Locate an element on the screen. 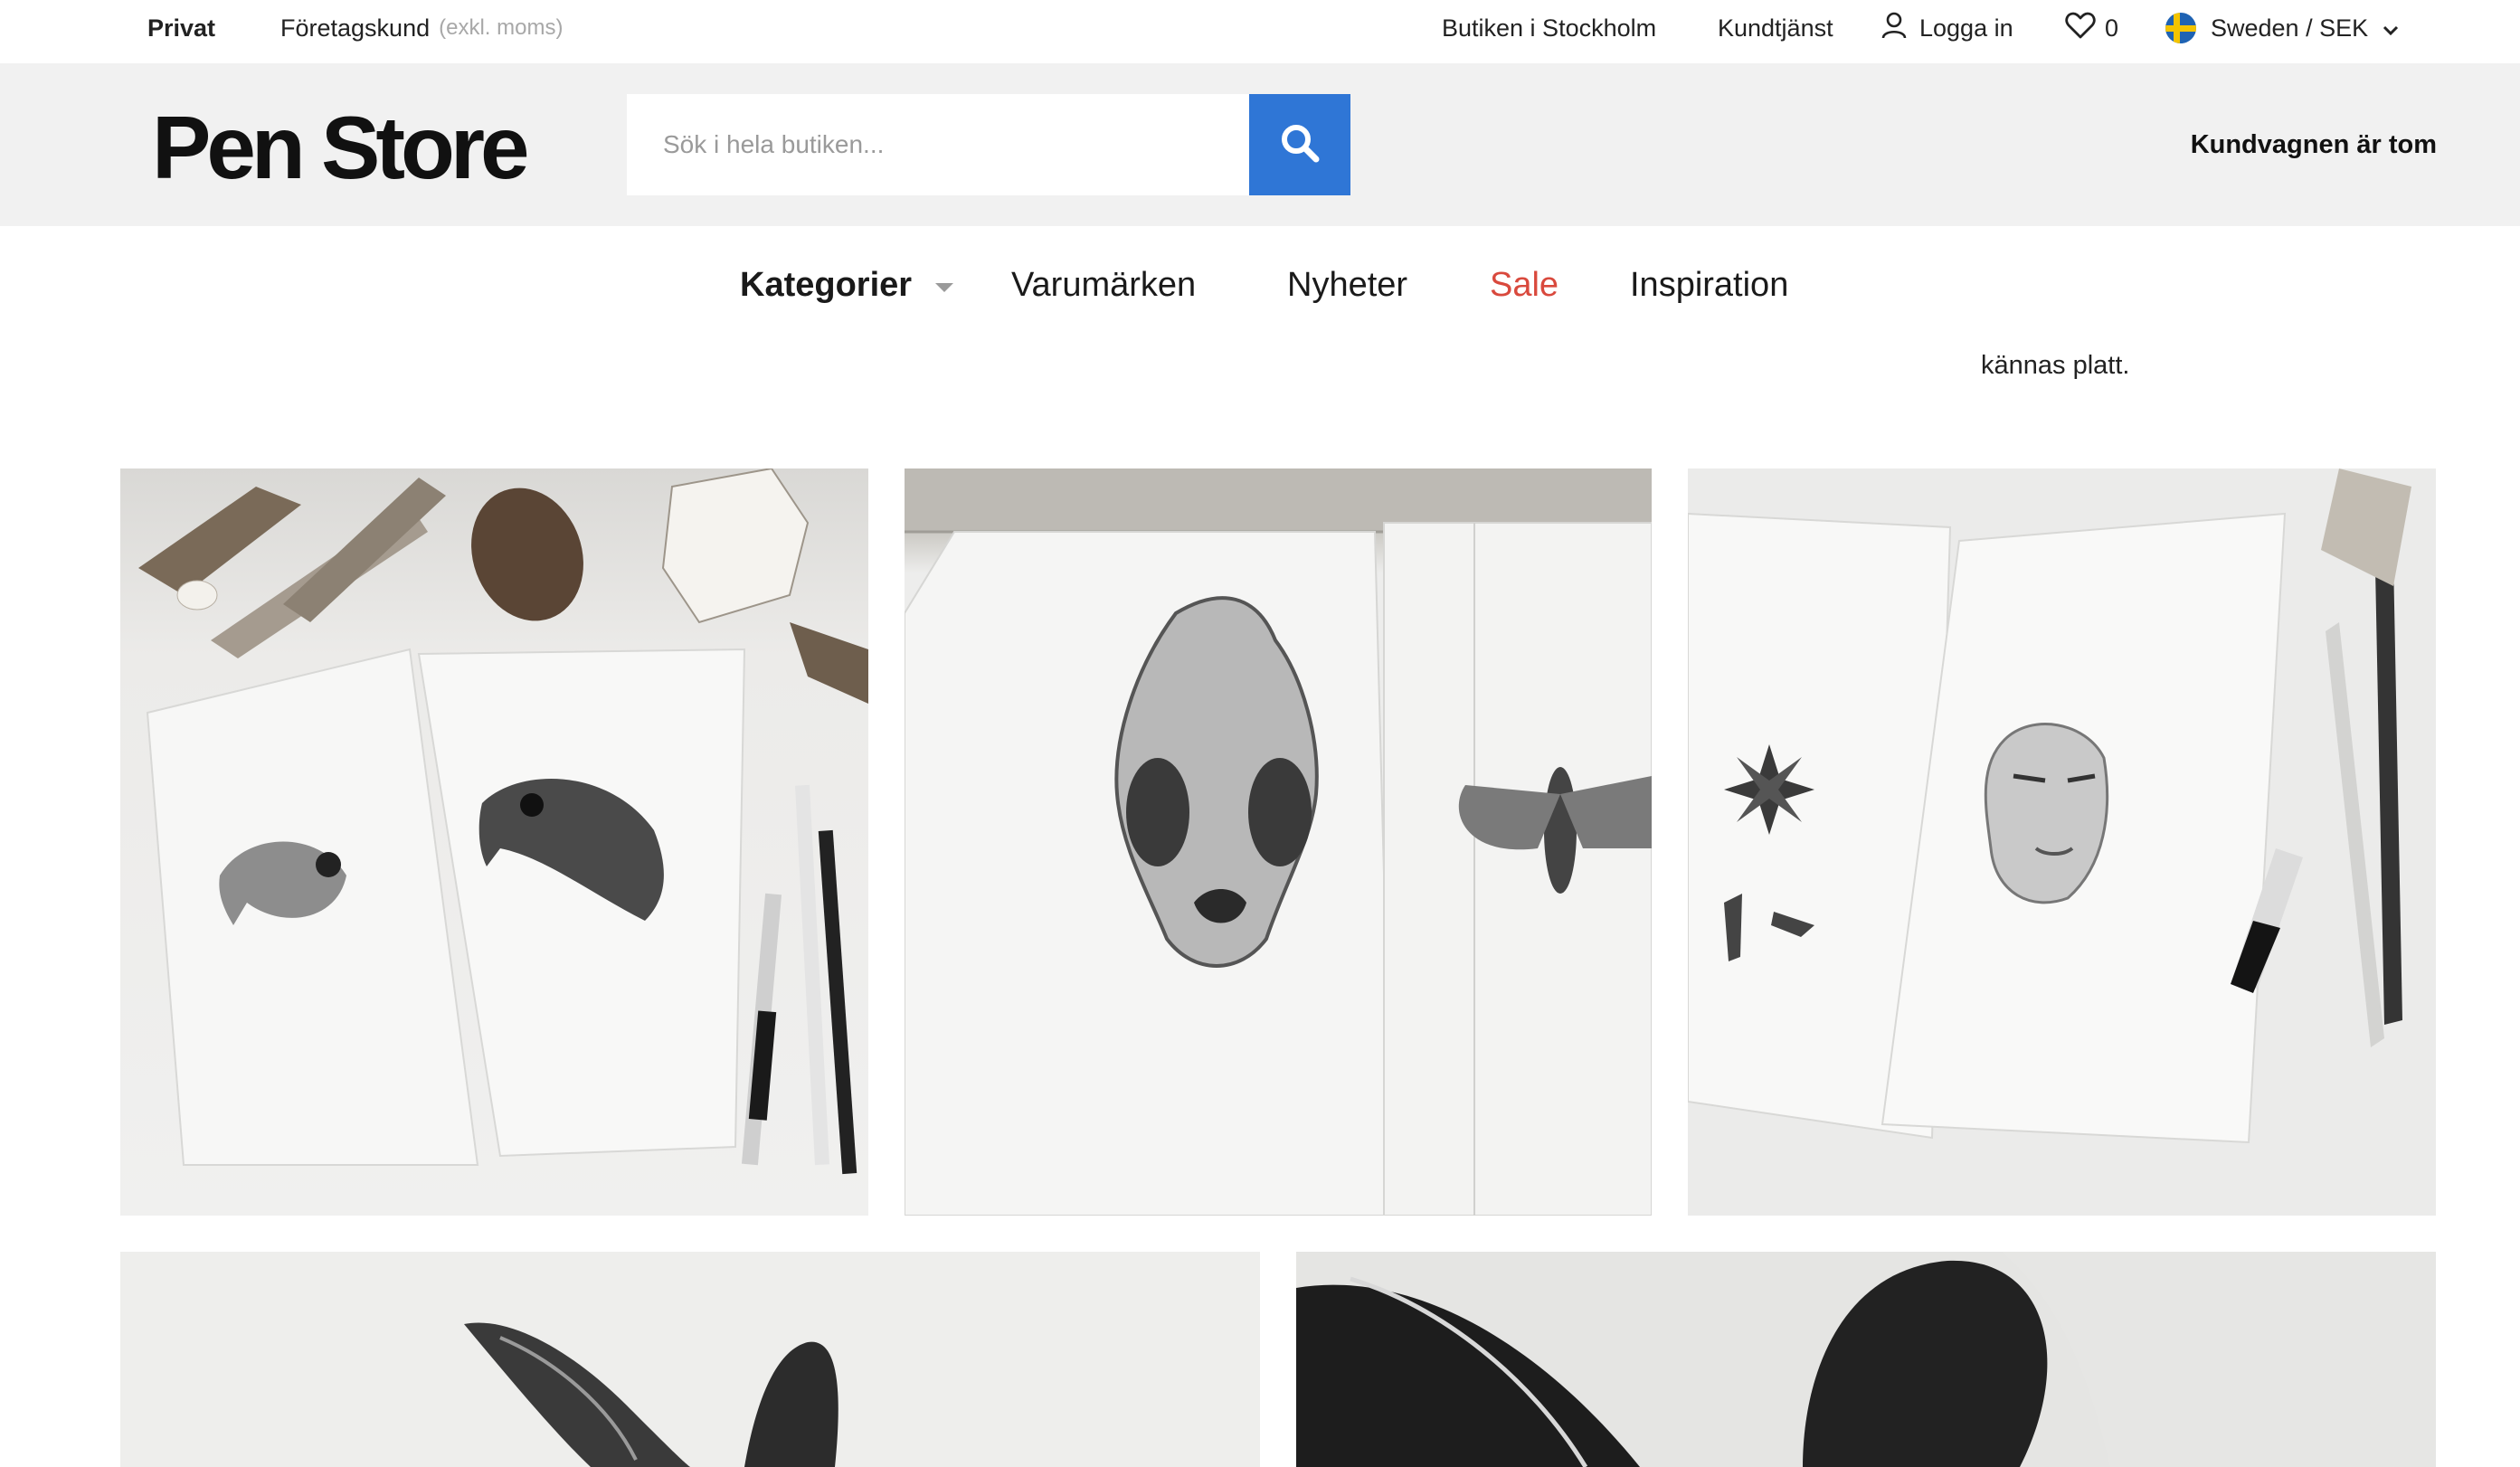 The height and width of the screenshot is (1467, 2520). search-button is located at coordinates (1299, 144).